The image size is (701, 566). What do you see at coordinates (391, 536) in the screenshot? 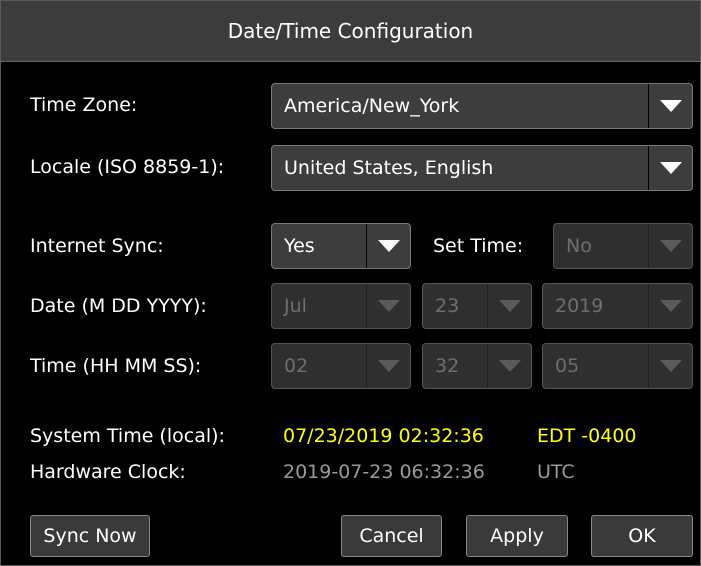
I see `cancel-button: Cancel` at bounding box center [391, 536].